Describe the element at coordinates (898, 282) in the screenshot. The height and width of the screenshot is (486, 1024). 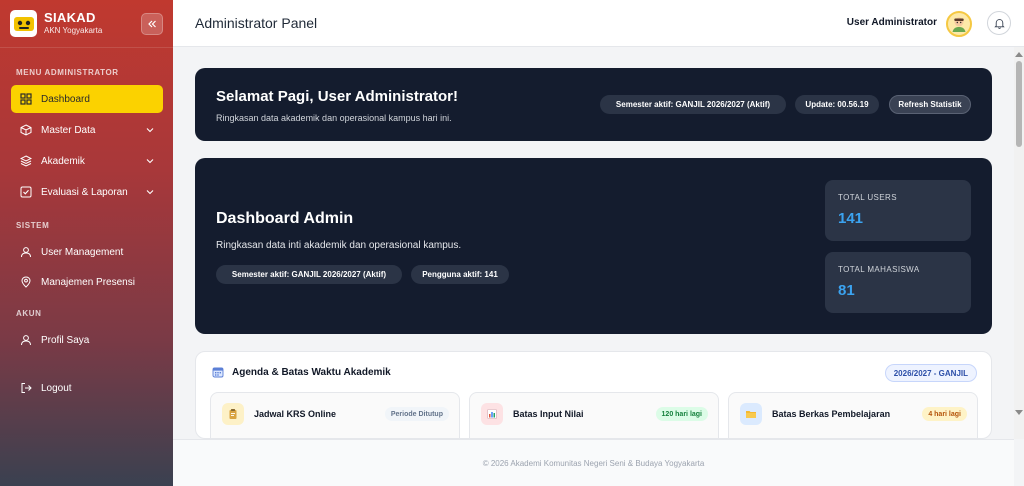
I see `stat-card-total-mahasiswa: TOTAL MAHASISWA 81` at that location.